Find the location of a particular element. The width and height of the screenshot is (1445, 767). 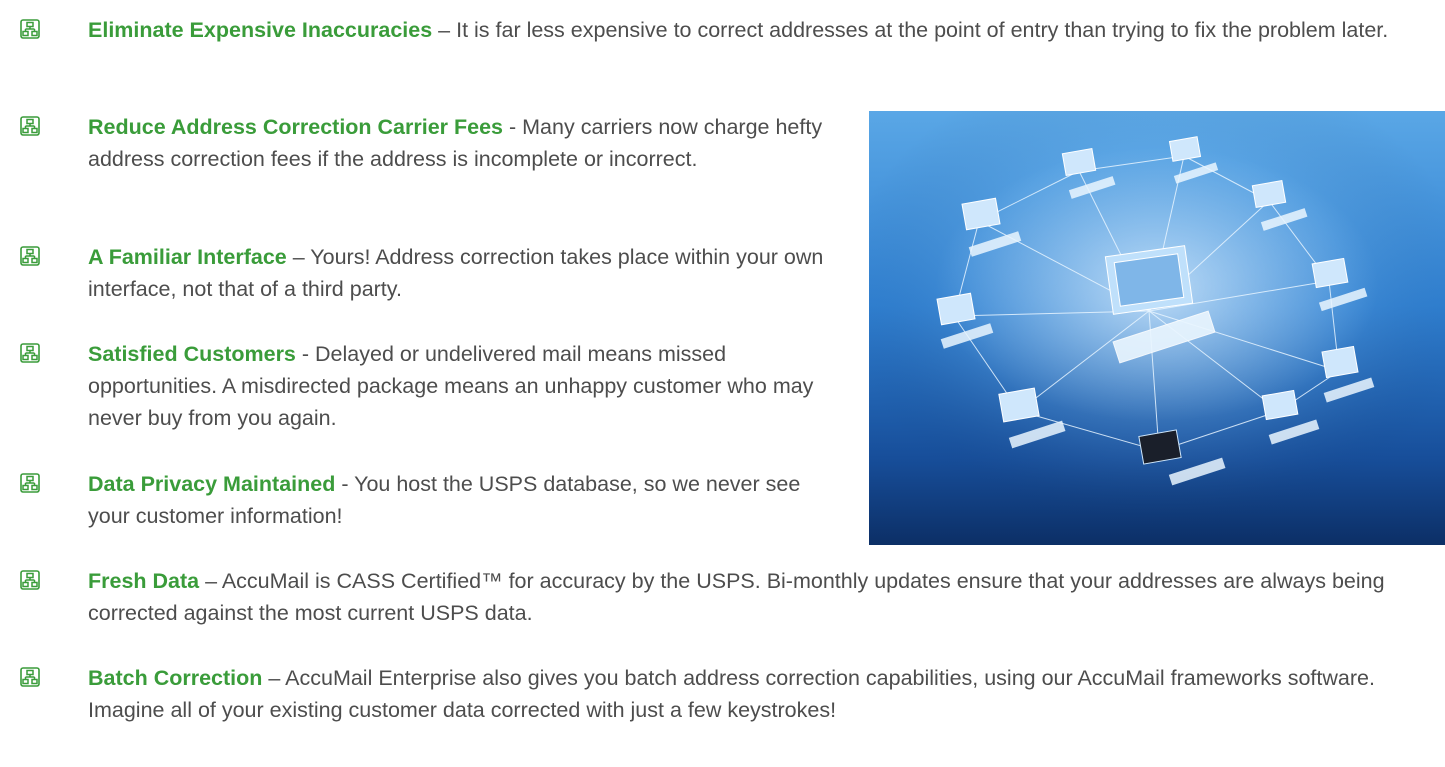

benefit-title: Data Privacy Maintained is located at coordinates (212, 484).